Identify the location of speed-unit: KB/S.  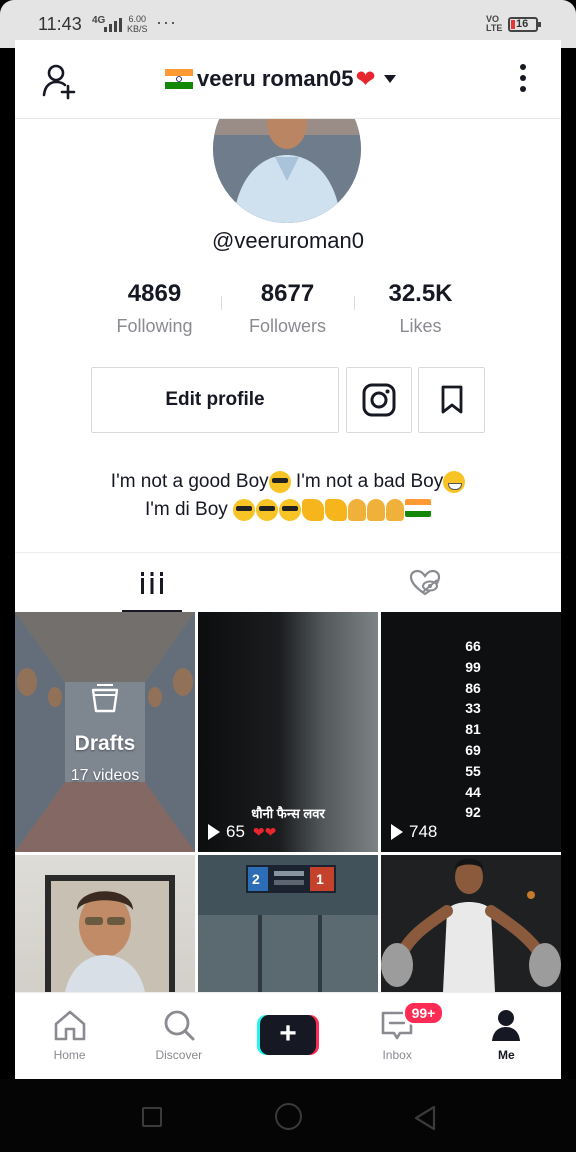
(137, 29).